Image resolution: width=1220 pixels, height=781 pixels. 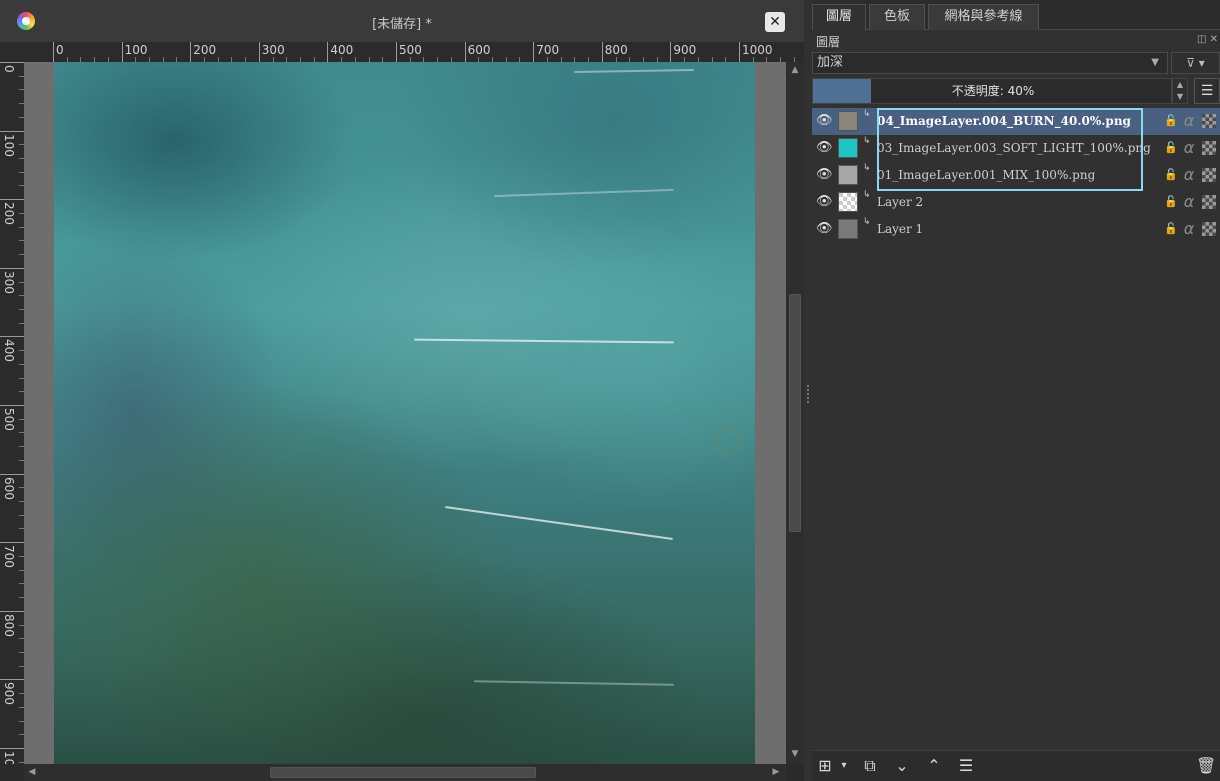 What do you see at coordinates (990, 63) in the screenshot?
I see `blend-mode-select: 加深 ▼` at bounding box center [990, 63].